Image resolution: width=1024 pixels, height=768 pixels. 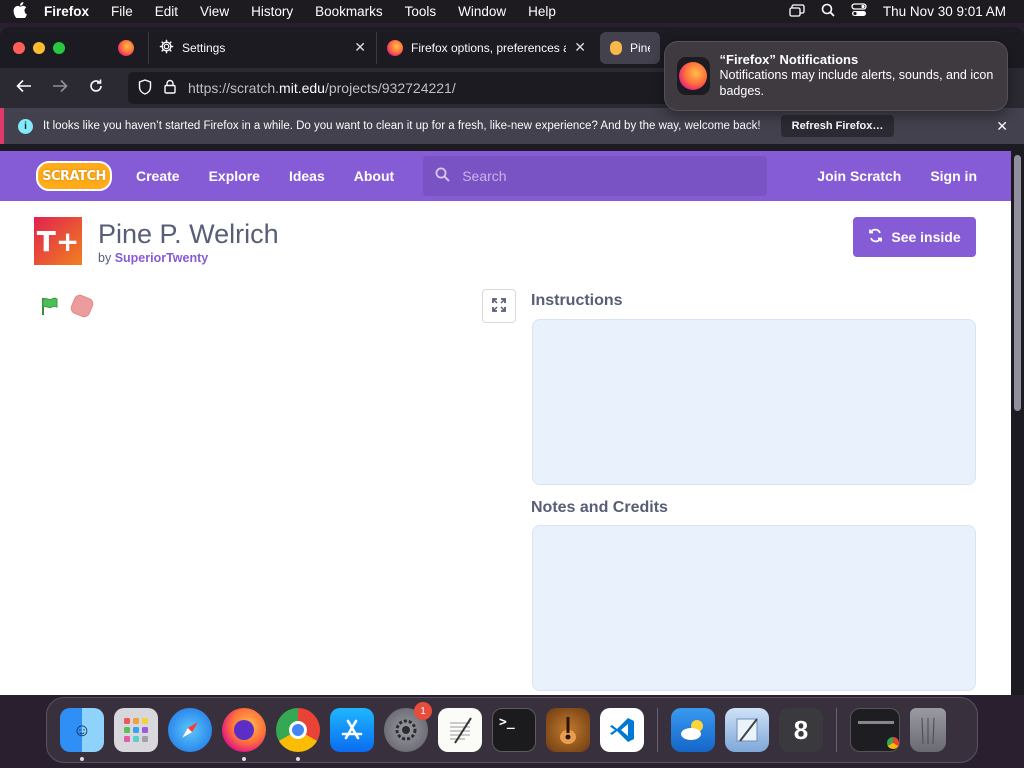 I want to click on pinned-tab-firefox, so click(x=126, y=47).